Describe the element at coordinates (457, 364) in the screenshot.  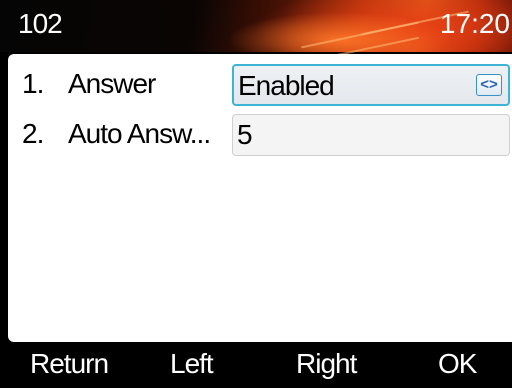
I see `softkey-ok: OK` at that location.